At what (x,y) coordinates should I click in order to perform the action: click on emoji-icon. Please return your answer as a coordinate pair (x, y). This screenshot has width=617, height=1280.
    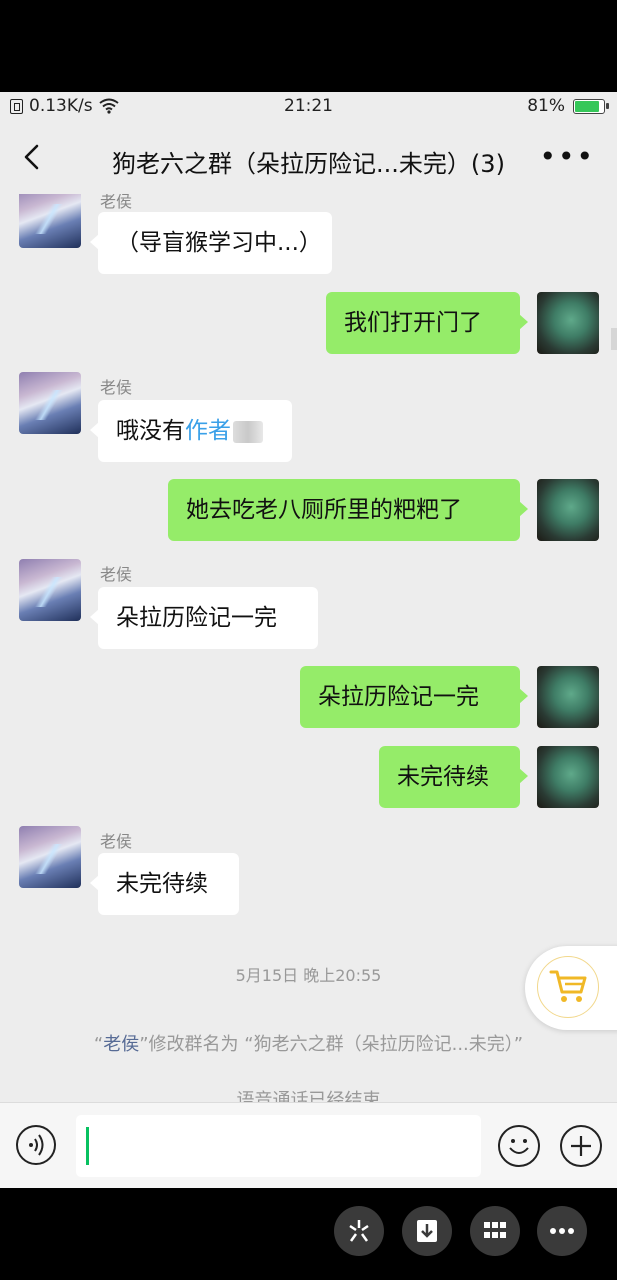
    Looking at the image, I should click on (519, 1146).